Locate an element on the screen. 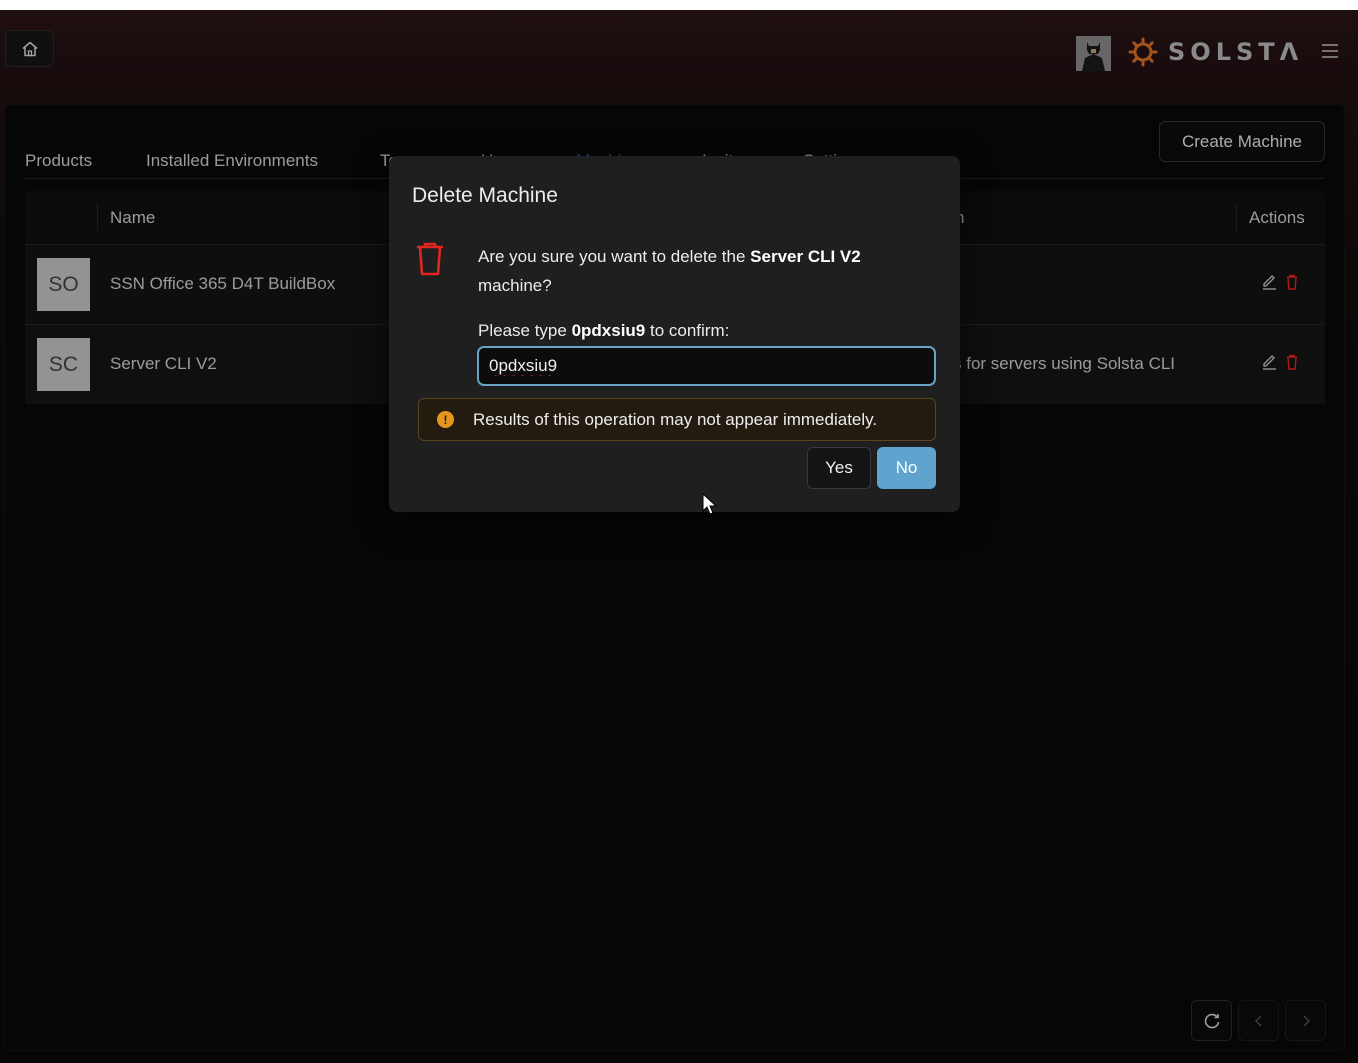 The height and width of the screenshot is (1063, 1358). confirm-label: Please type 0pdxsiu9 to confirm: is located at coordinates (603, 331).